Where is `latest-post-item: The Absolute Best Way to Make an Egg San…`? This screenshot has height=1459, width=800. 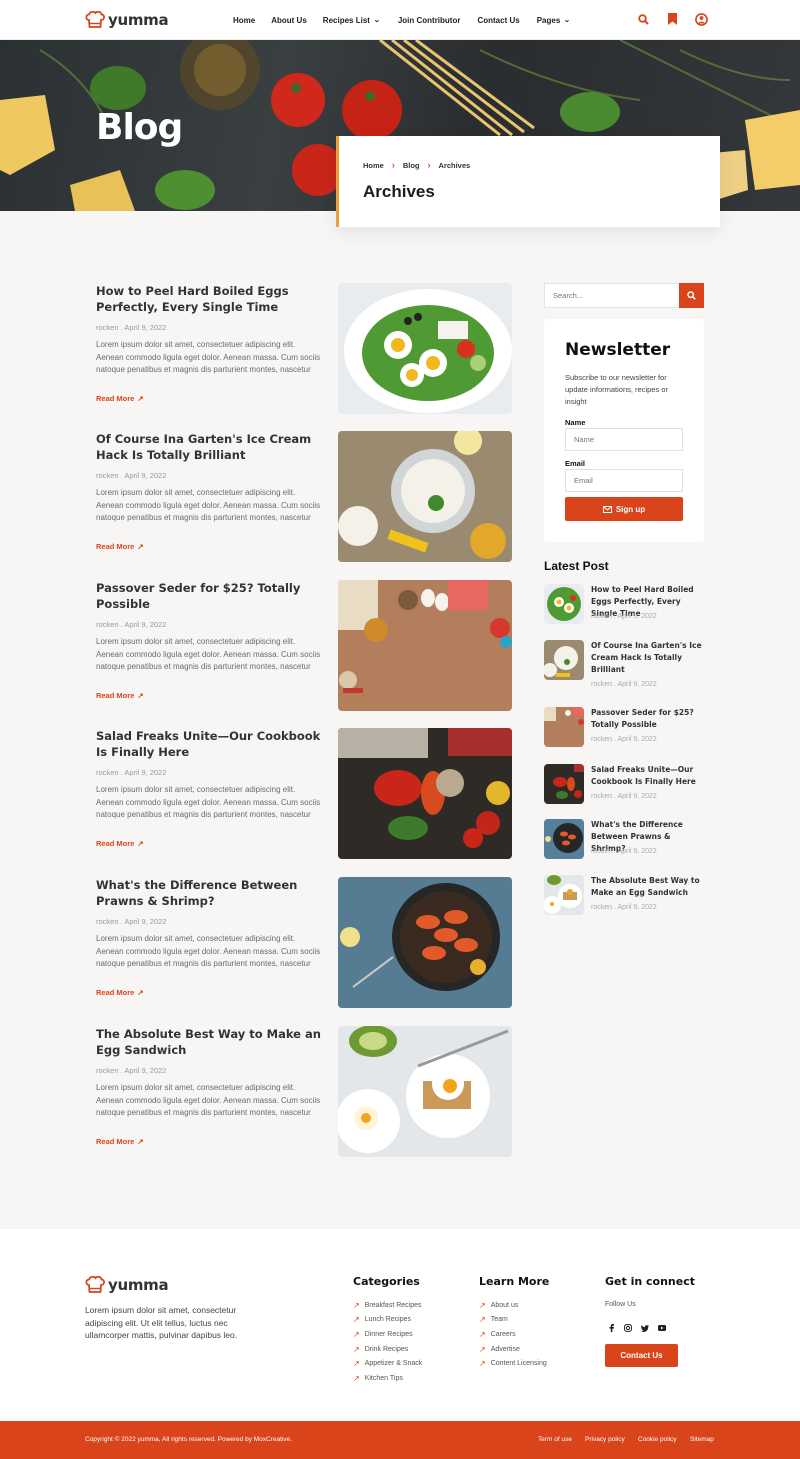
latest-post-item: The Absolute Best Way to Make an Egg San… is located at coordinates (624, 897).